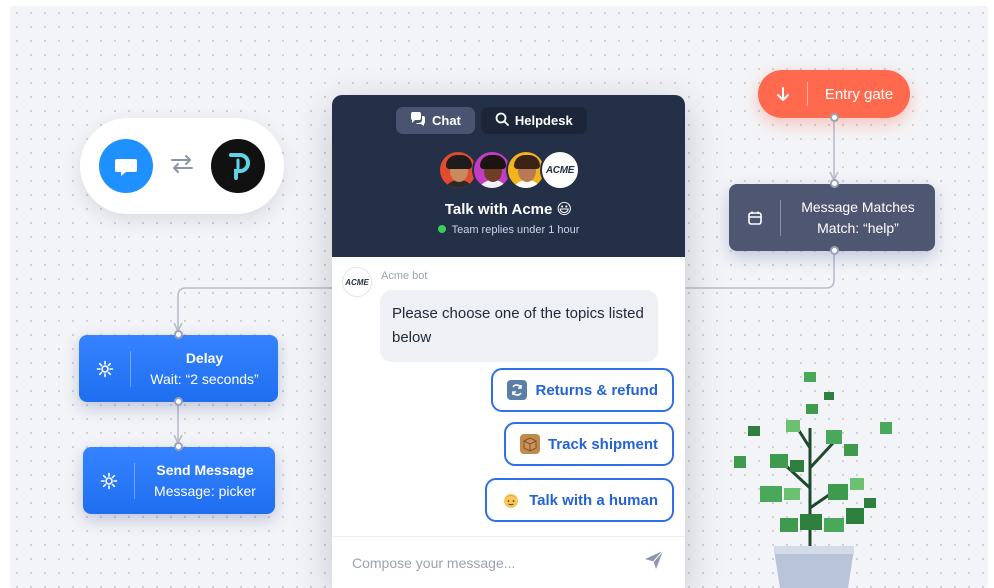 The image size is (994, 588). Describe the element at coordinates (529, 444) in the screenshot. I see `package-icon` at that location.